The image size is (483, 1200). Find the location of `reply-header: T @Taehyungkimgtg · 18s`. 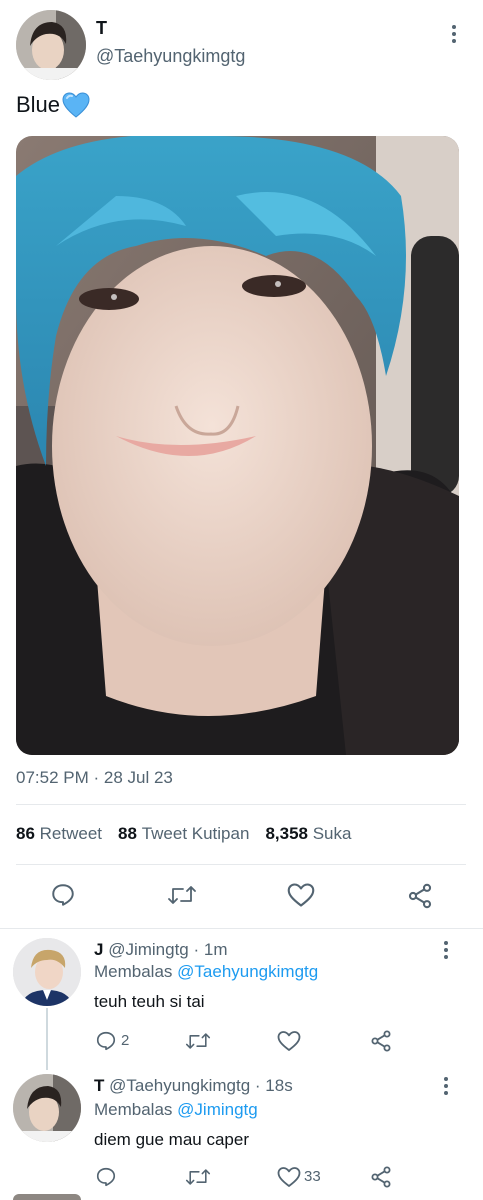

reply-header: T @Taehyungkimgtg · 18s is located at coordinates (193, 1086).